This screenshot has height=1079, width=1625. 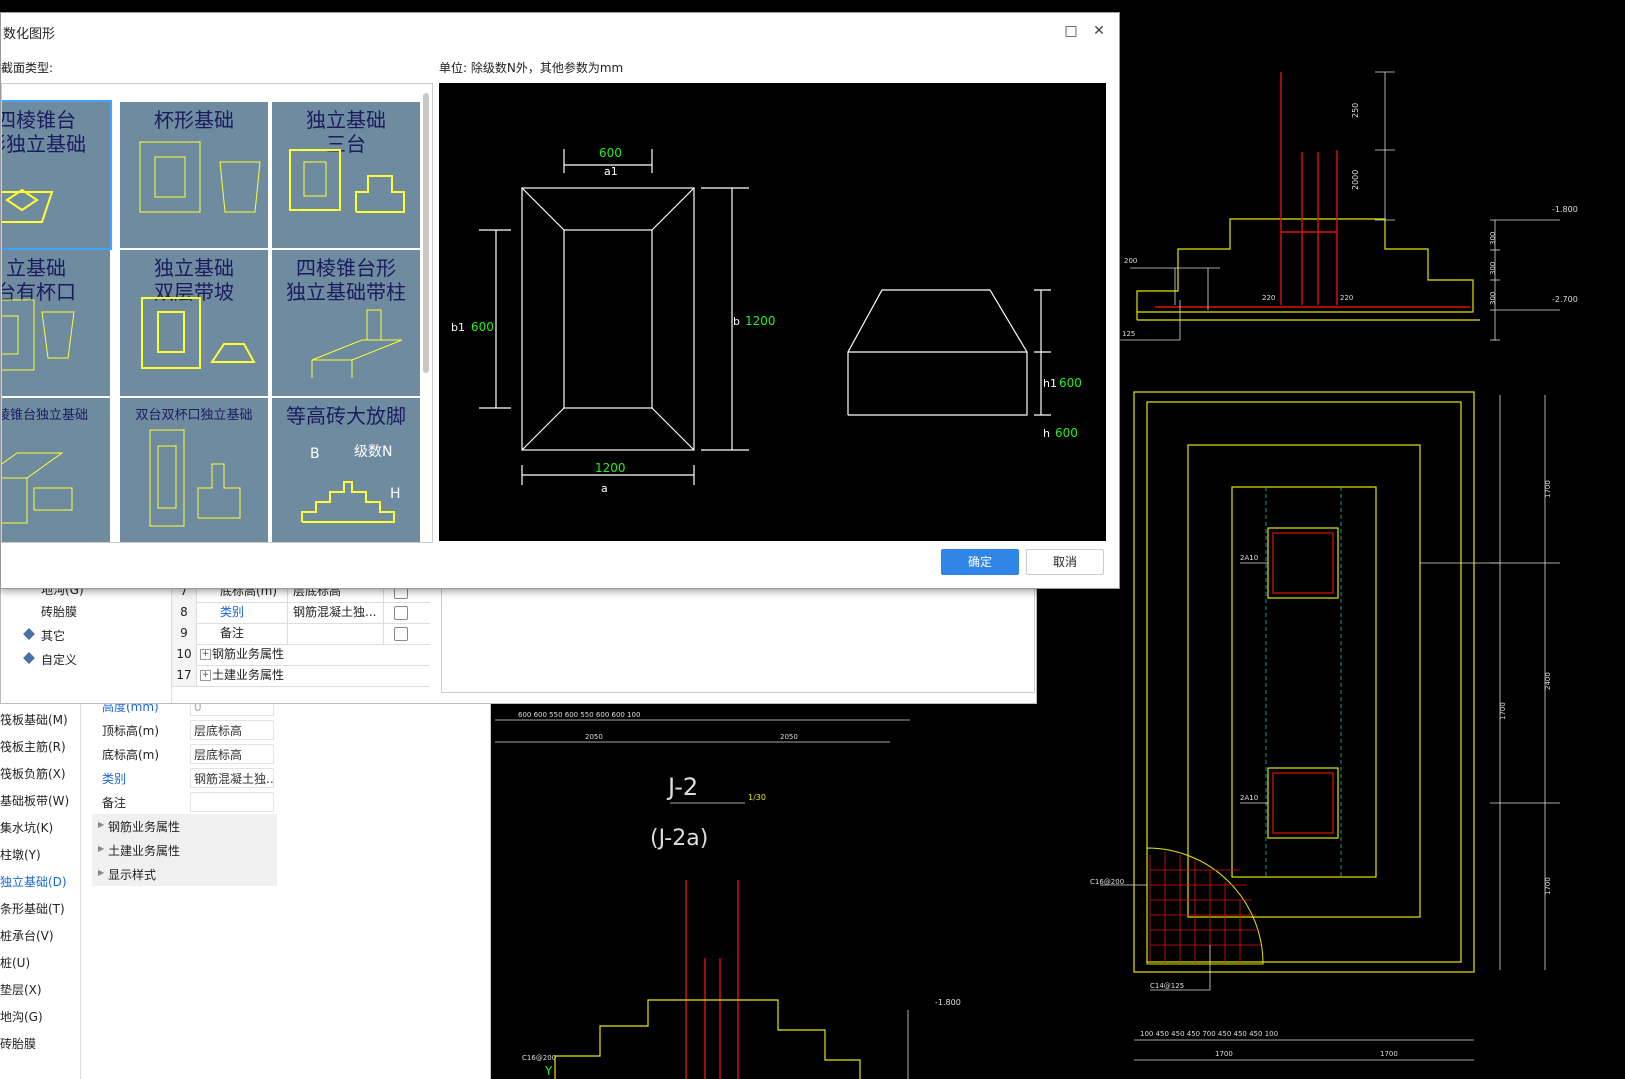 What do you see at coordinates (21, 990) in the screenshot?
I see `nav-item: 垫层(X)` at bounding box center [21, 990].